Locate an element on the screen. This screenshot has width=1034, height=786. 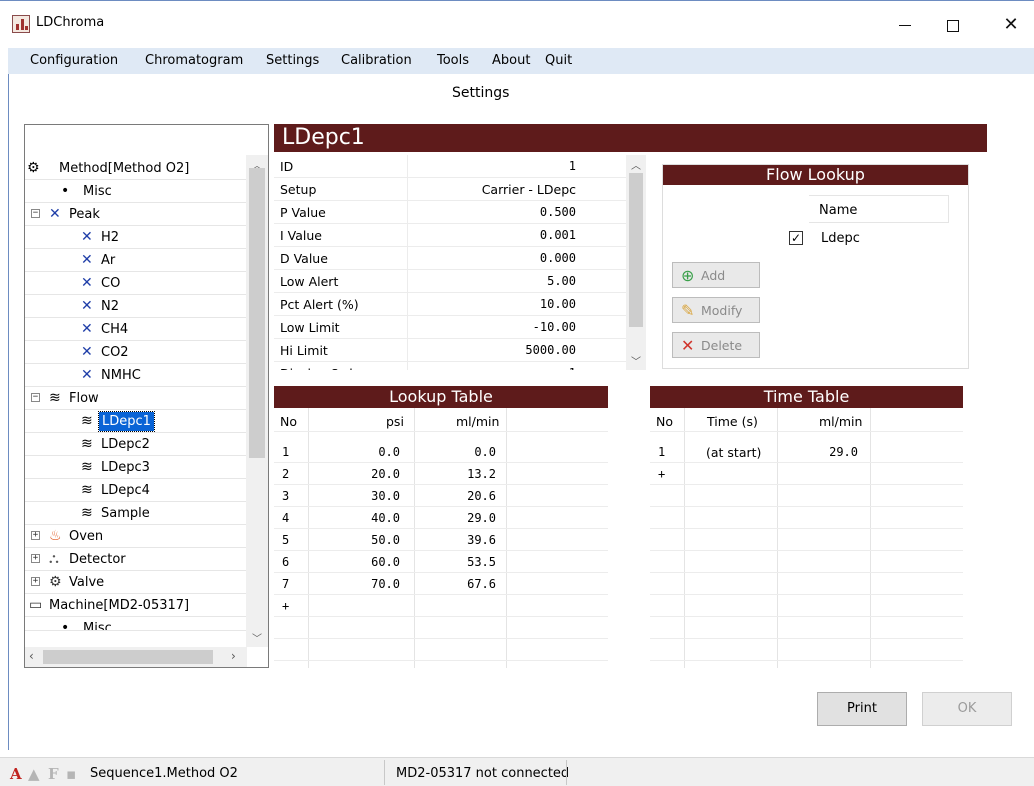
property-scrollbar: ︿ ﹀ is located at coordinates (636, 262).